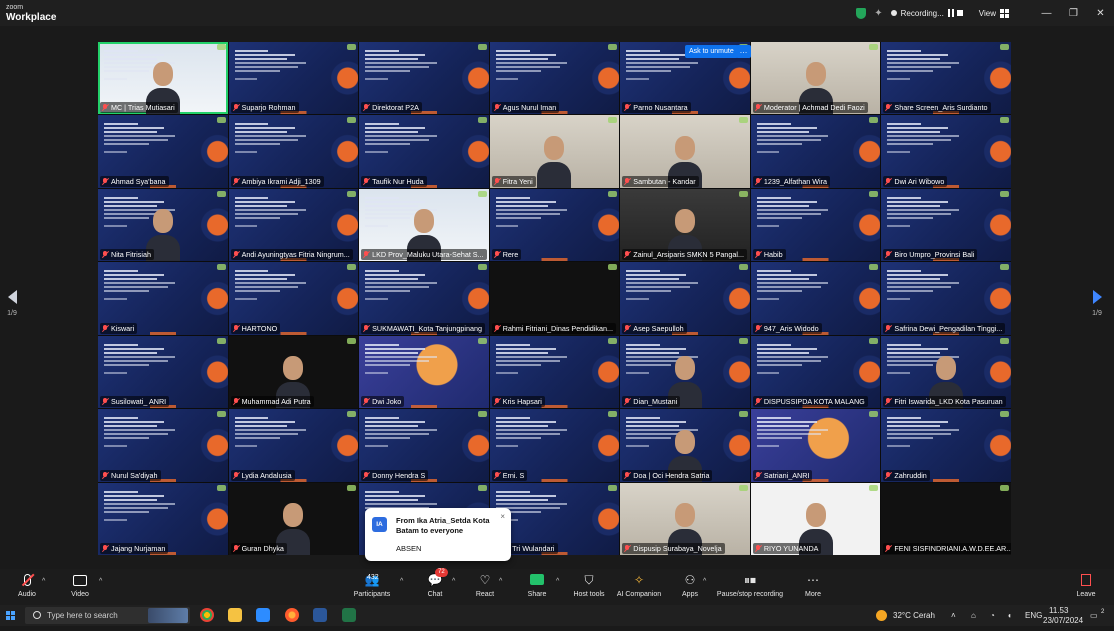 This screenshot has height=631, width=1114. Describe the element at coordinates (349, 615) in the screenshot. I see `excel-icon` at that location.